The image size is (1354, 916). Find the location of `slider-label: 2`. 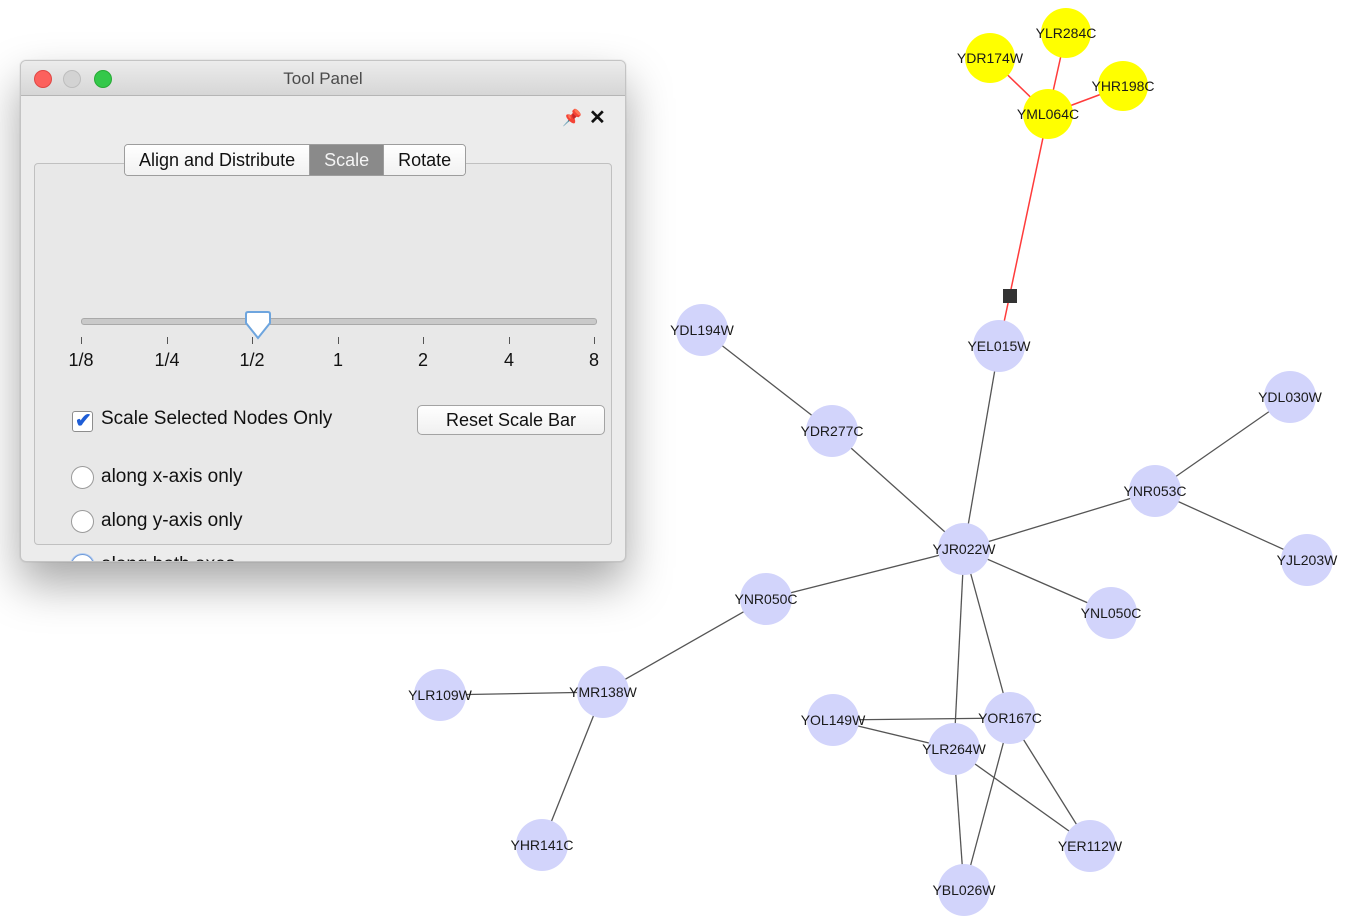

slider-label: 2 is located at coordinates (423, 360).